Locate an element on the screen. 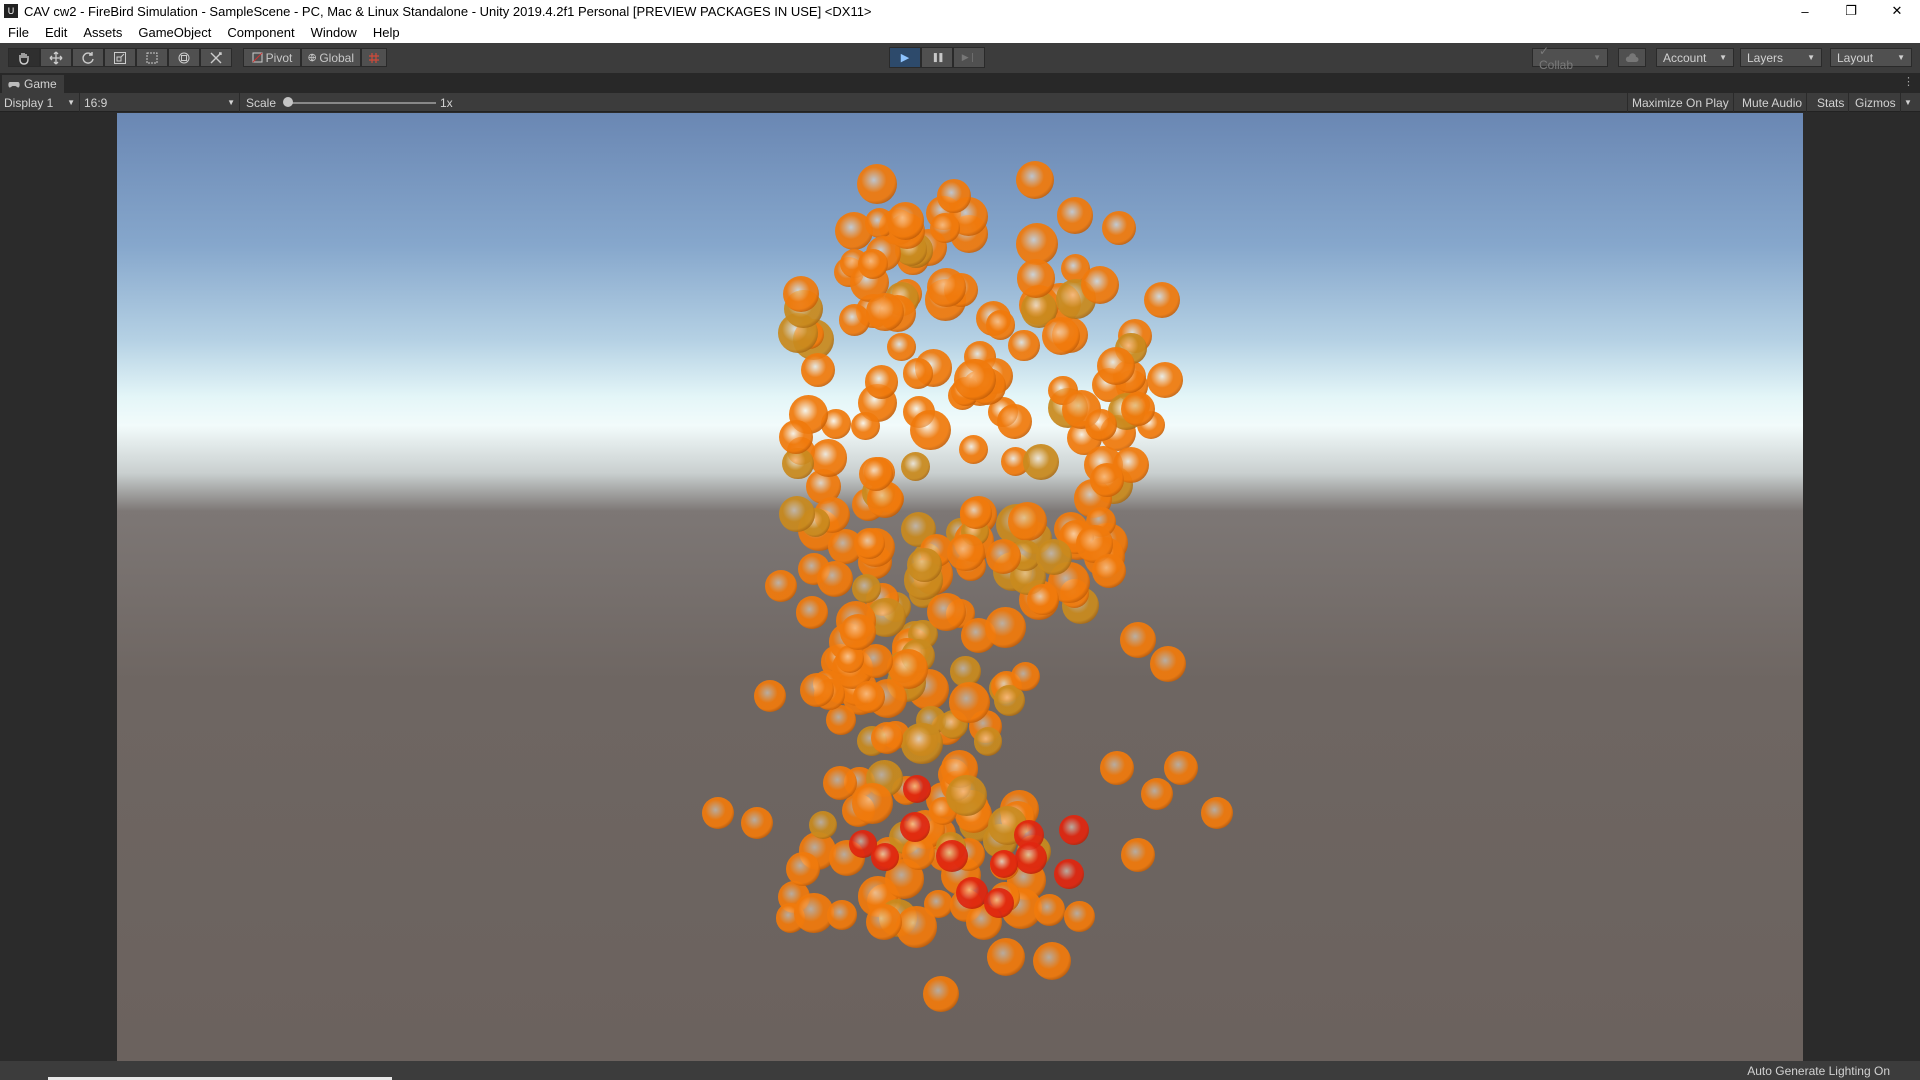 The height and width of the screenshot is (1080, 1920). scale-slider-track is located at coordinates (362, 103).